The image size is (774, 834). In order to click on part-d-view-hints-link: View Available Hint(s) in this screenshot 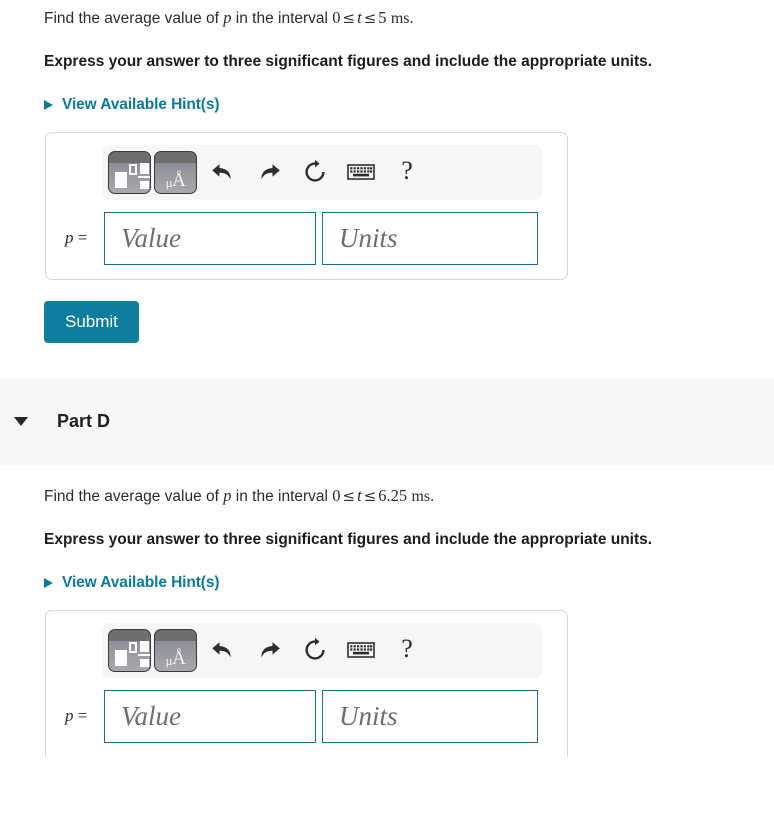, I will do `click(131, 583)`.